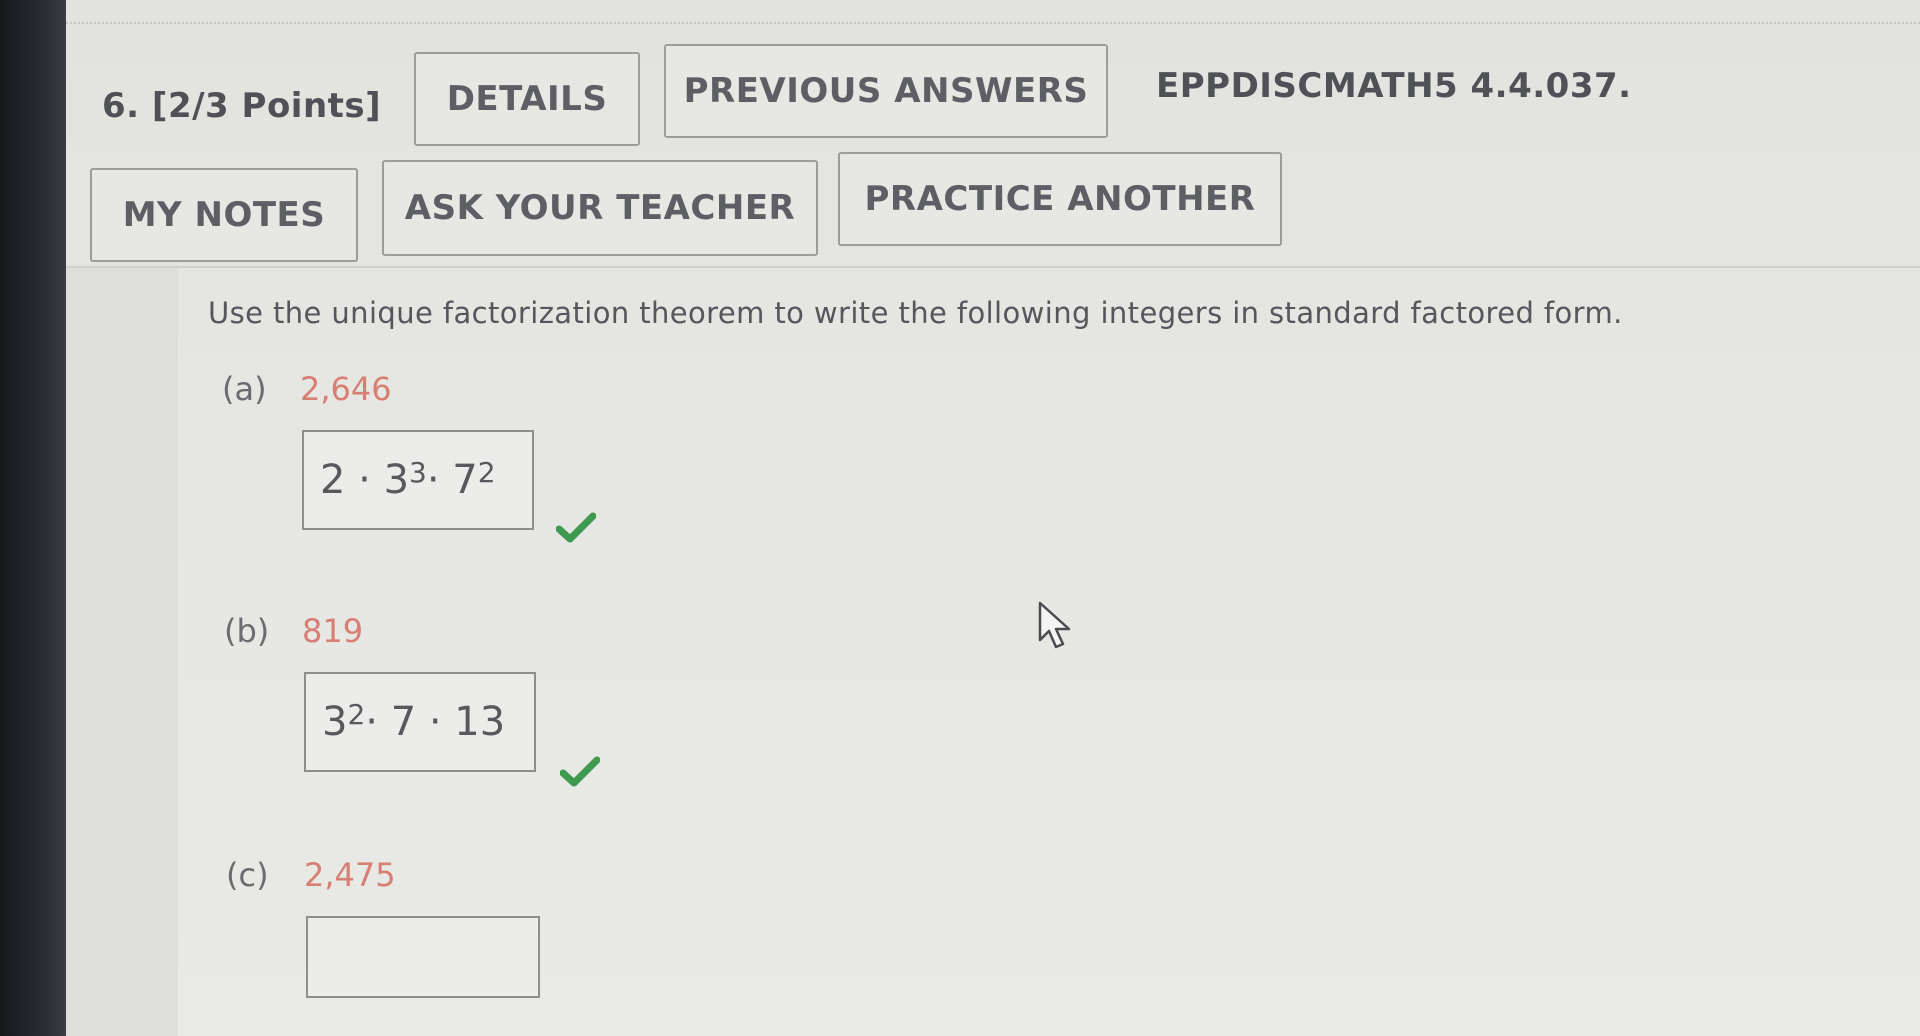 Image resolution: width=1920 pixels, height=1036 pixels. What do you see at coordinates (247, 631) in the screenshot?
I see `part-b-label: (b)` at bounding box center [247, 631].